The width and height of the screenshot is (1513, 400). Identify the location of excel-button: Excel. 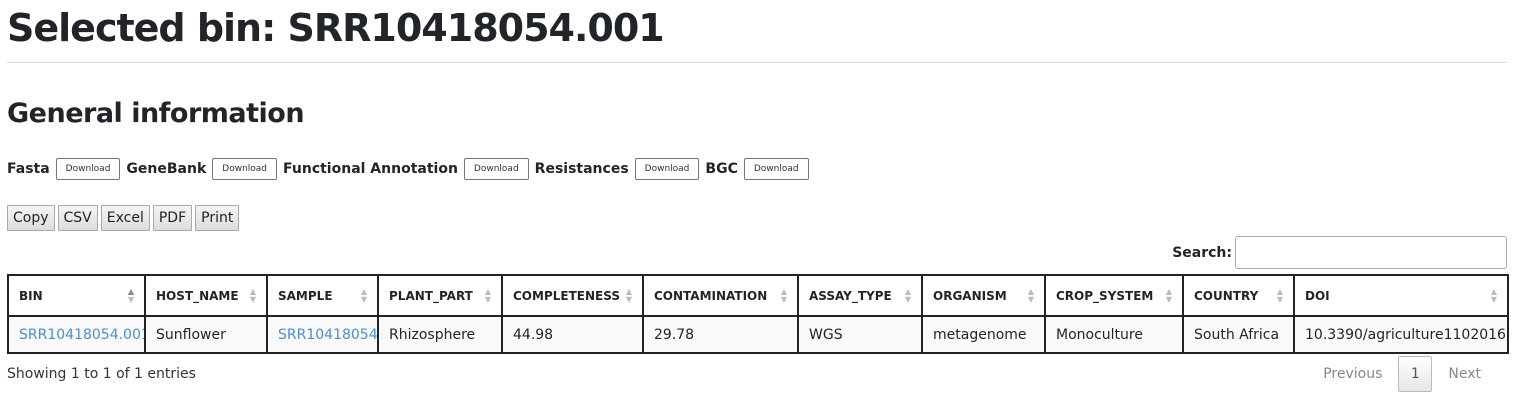
(125, 218).